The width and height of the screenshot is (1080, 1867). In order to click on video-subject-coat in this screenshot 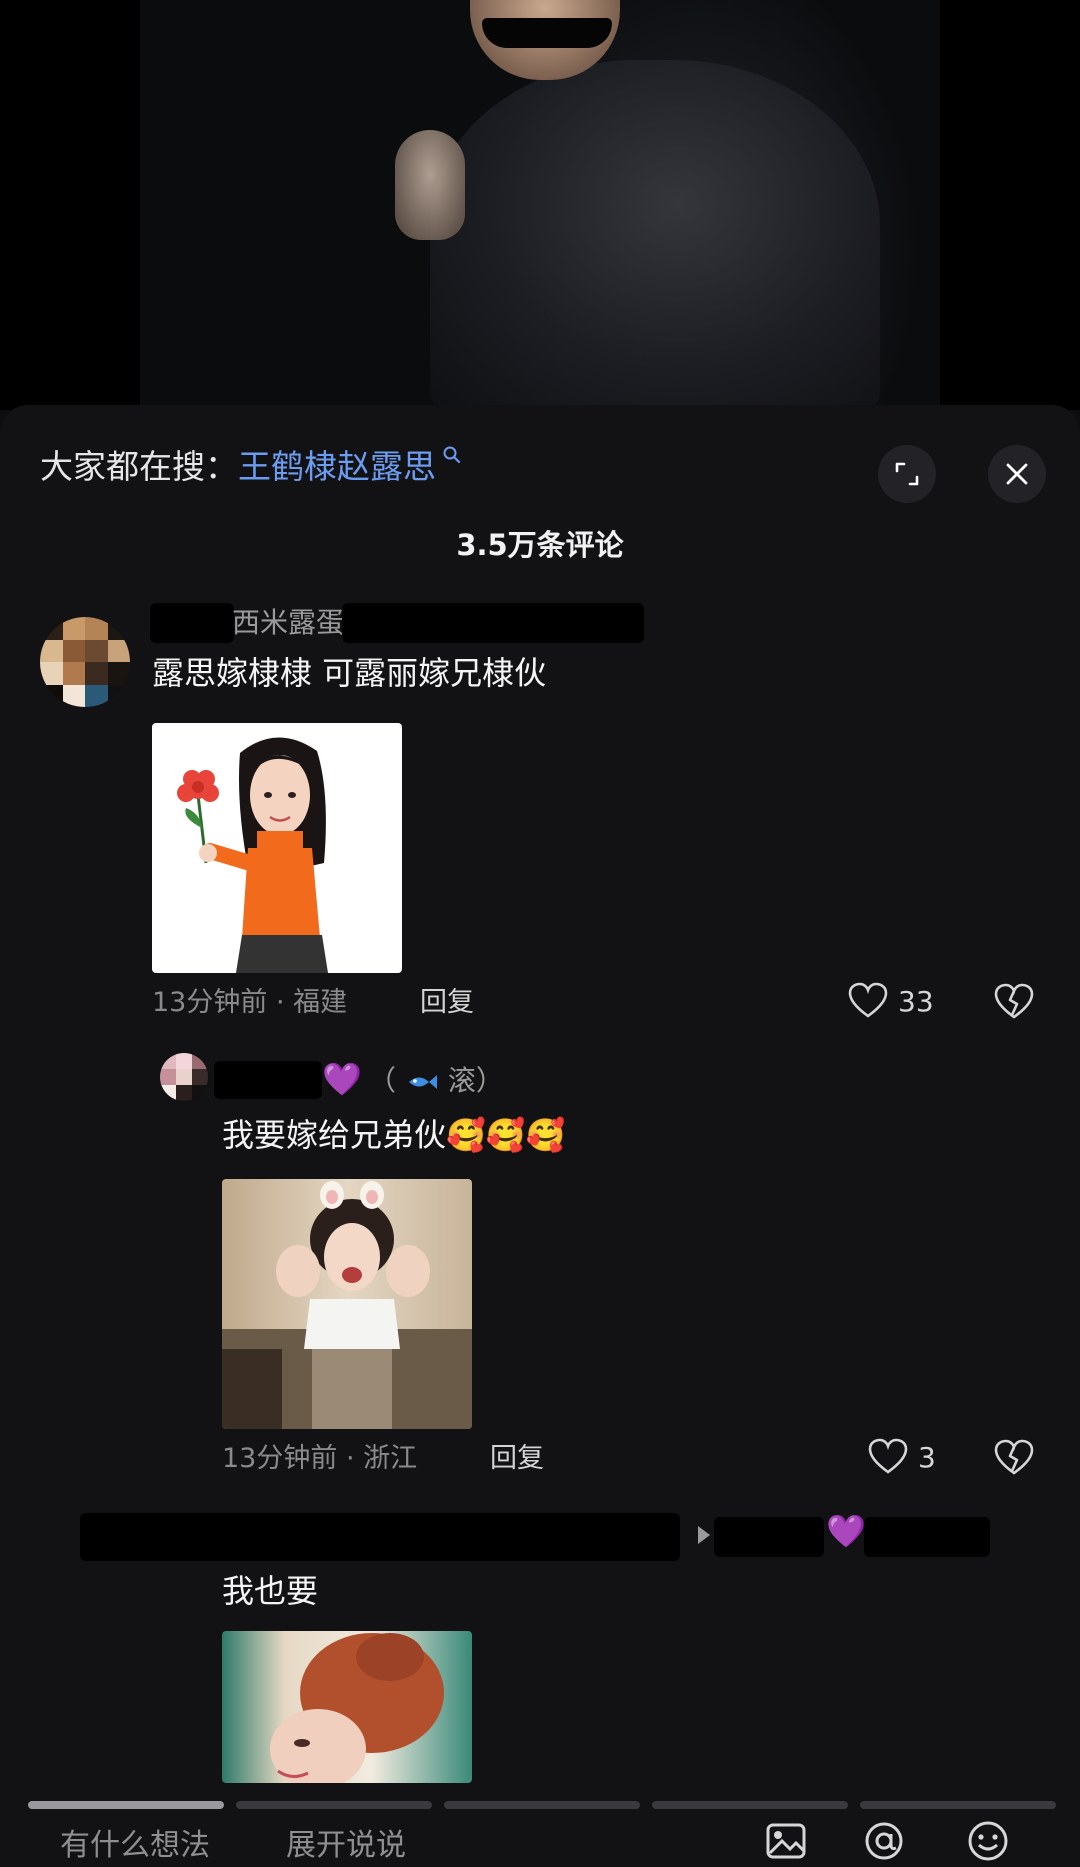, I will do `click(655, 235)`.